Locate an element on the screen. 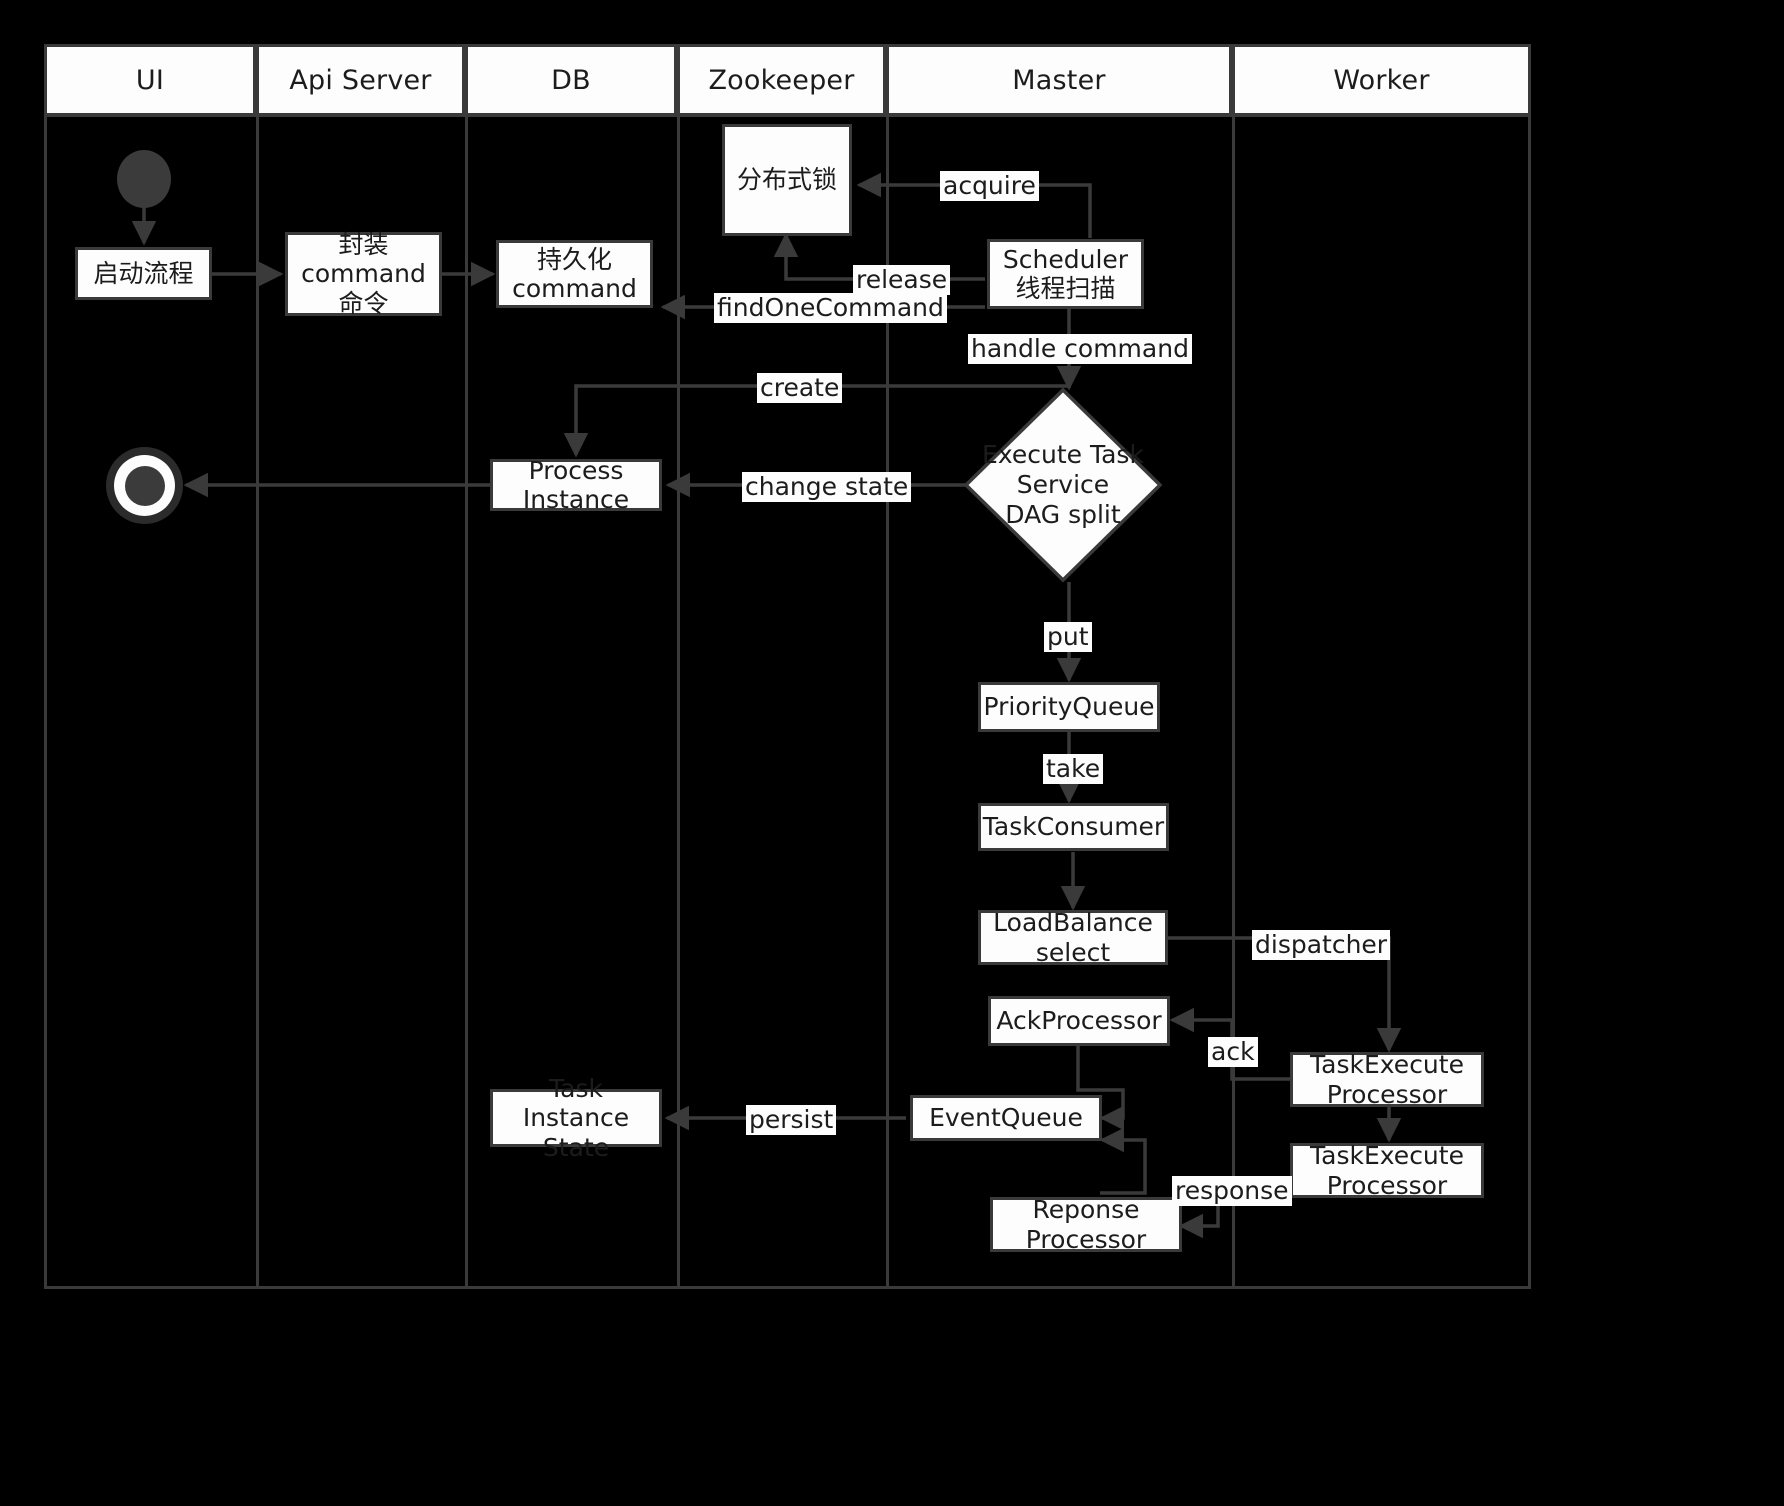  edge-label-change-state: change state is located at coordinates (827, 487).